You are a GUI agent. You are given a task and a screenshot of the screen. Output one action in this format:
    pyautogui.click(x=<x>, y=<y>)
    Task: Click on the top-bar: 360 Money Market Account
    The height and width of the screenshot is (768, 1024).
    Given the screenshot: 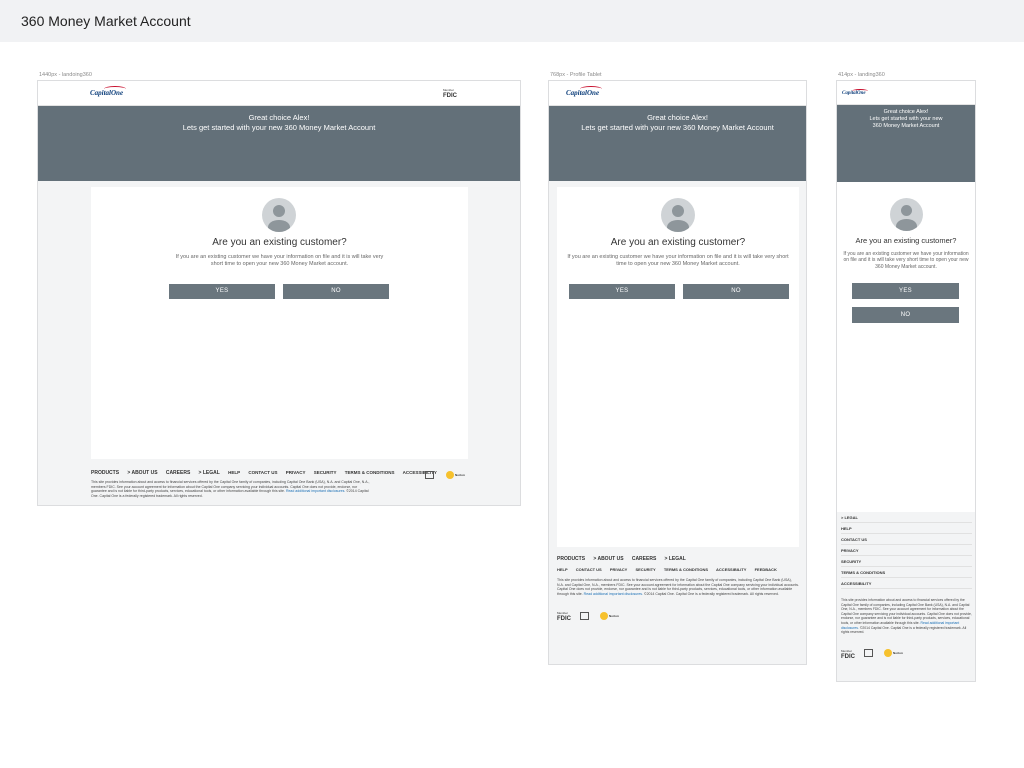 What is the action you would take?
    pyautogui.click(x=512, y=21)
    